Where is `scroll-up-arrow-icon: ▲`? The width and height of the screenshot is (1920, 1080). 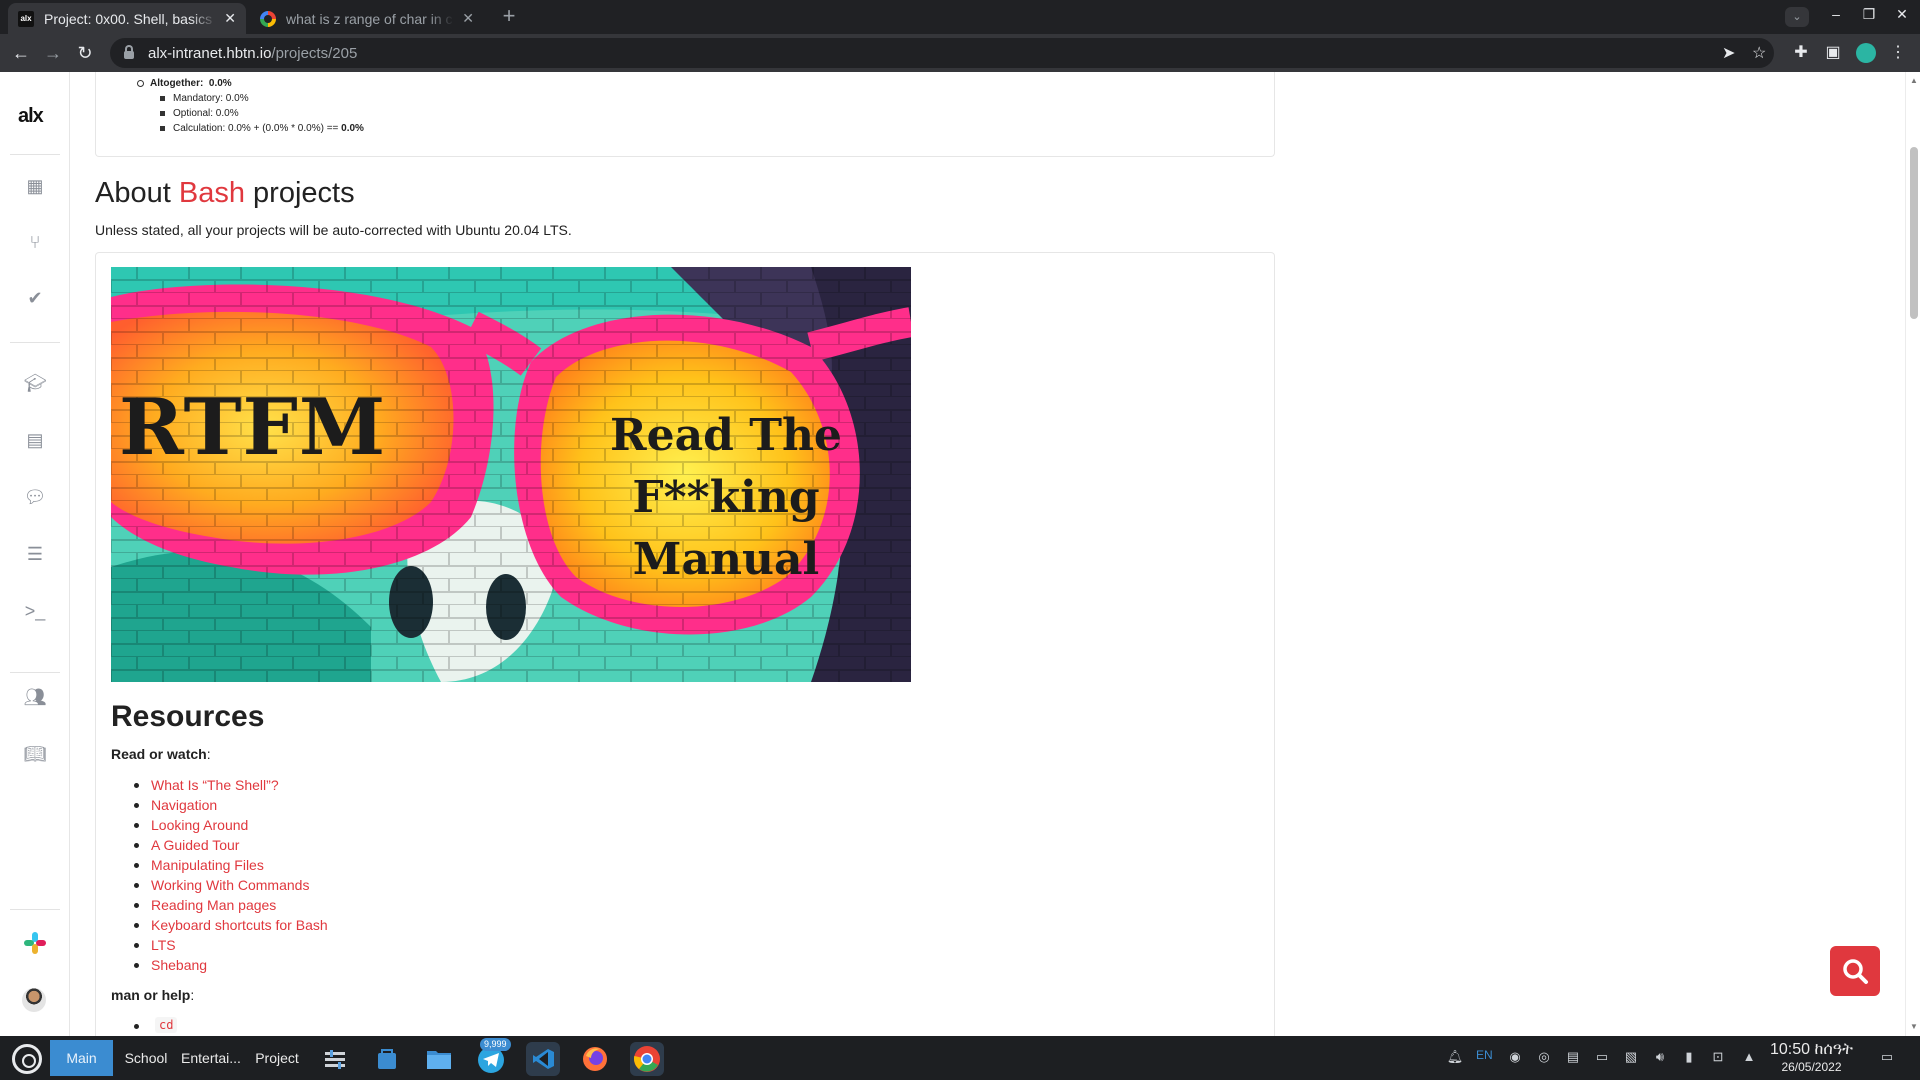
scroll-up-arrow-icon: ▲ is located at coordinates (1914, 80).